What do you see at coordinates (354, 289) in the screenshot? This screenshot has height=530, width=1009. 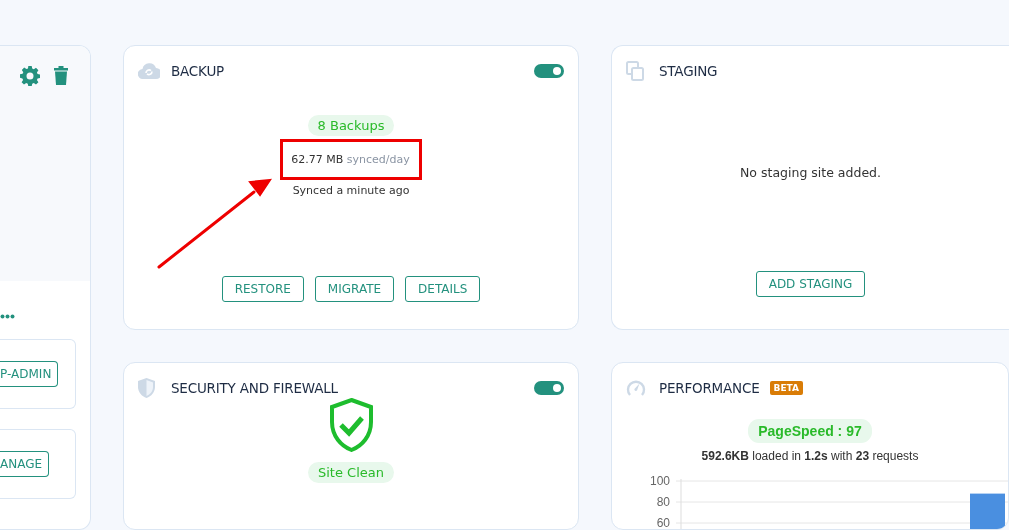 I see `action-button: MIGRATE` at bounding box center [354, 289].